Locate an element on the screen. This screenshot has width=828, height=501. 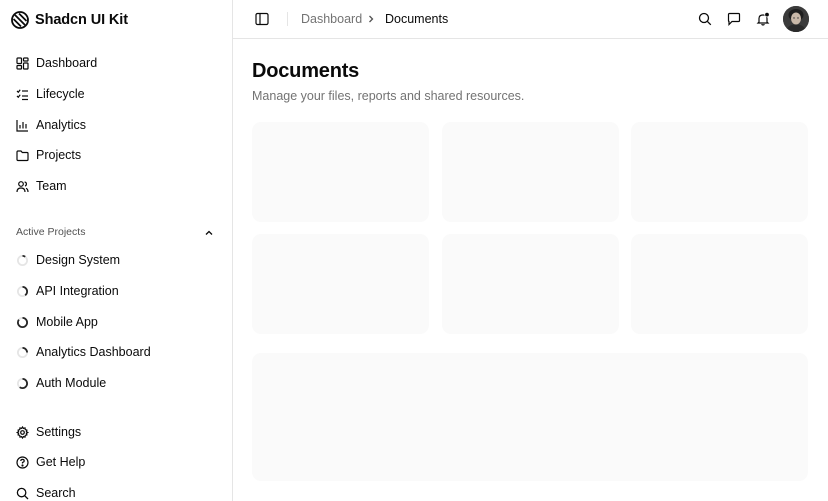
sidebar-toggle-icon is located at coordinates (262, 19).